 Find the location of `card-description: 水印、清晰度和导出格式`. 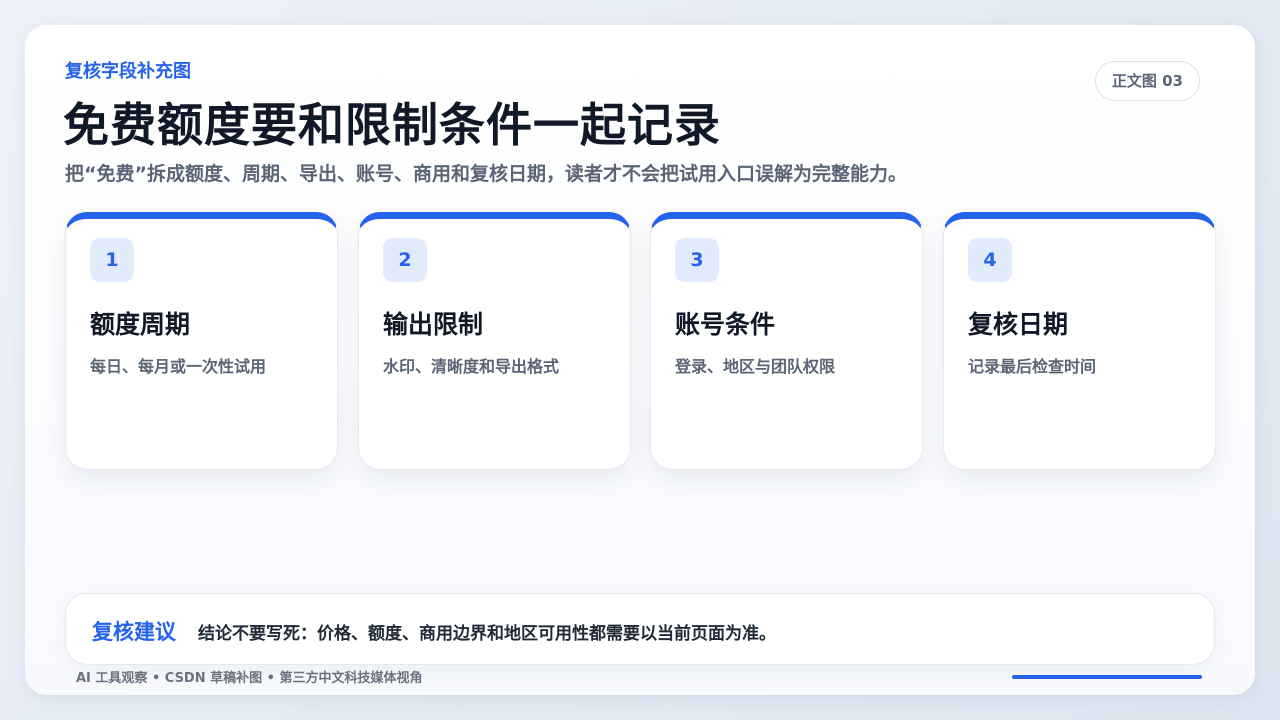

card-description: 水印、清晰度和导出格式 is located at coordinates (471, 366).